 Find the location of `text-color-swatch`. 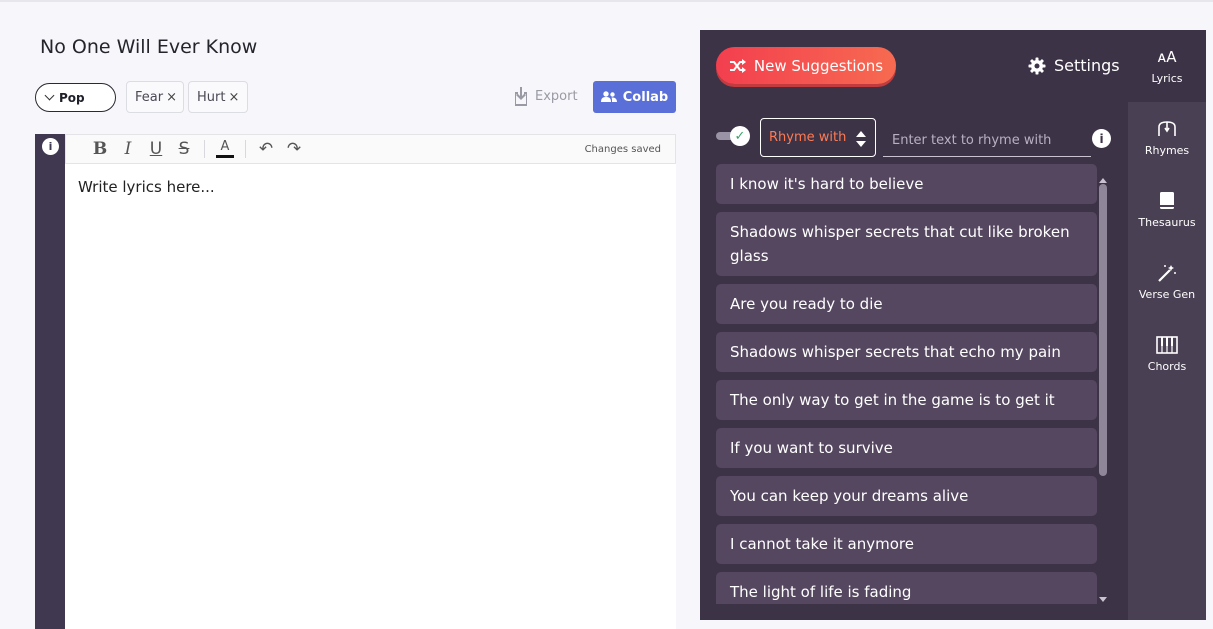

text-color-swatch is located at coordinates (225, 156).